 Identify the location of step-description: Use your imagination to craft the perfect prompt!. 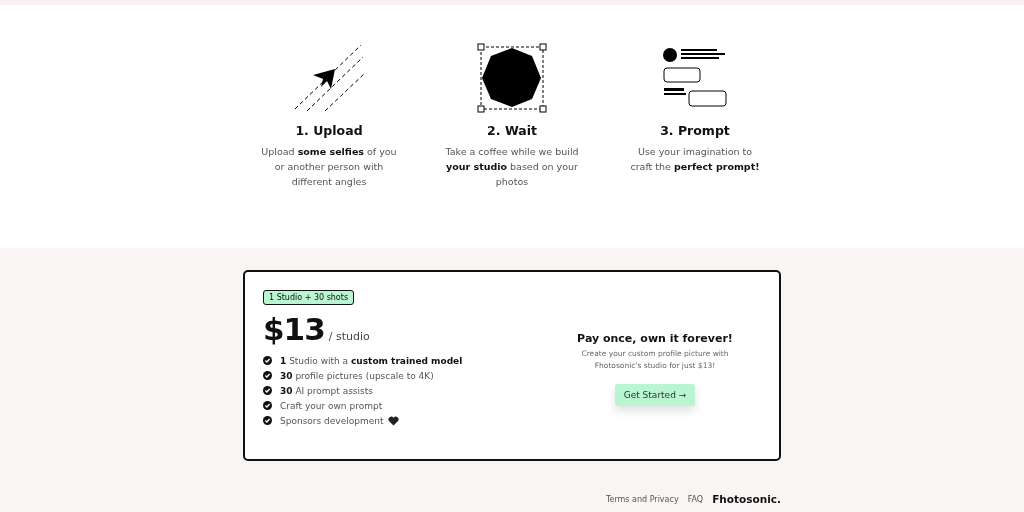
(695, 159).